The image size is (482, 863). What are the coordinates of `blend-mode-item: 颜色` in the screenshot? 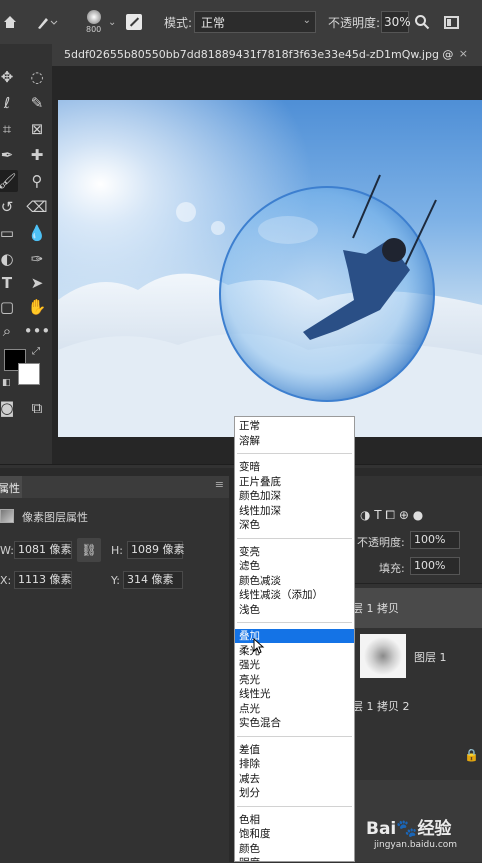 It's located at (294, 849).